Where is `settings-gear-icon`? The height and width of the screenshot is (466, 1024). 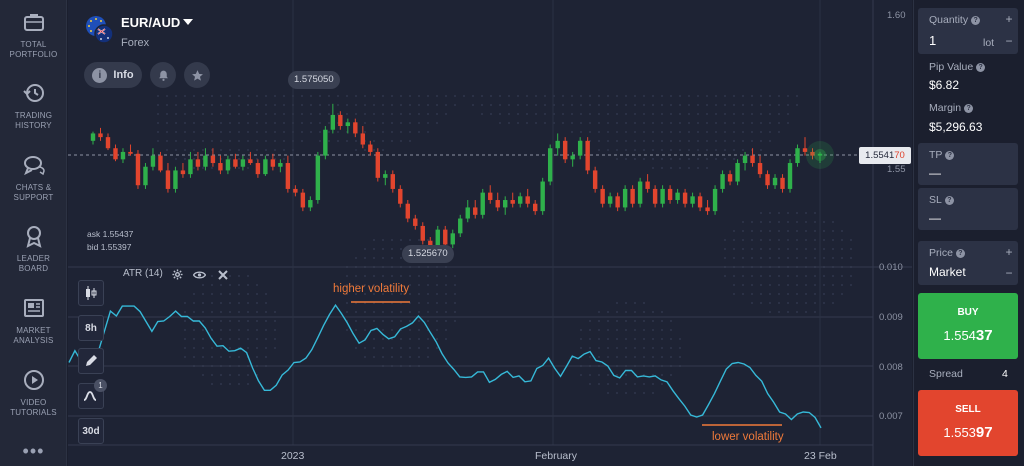 settings-gear-icon is located at coordinates (177, 274).